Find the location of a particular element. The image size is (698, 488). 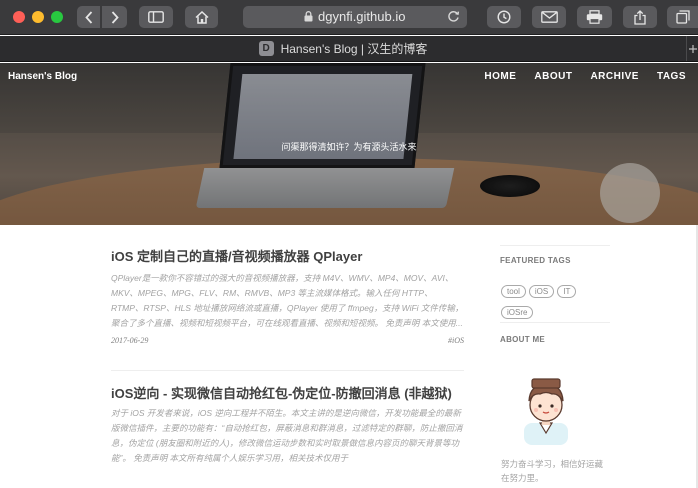

nav-home-link: HOME is located at coordinates (500, 76).